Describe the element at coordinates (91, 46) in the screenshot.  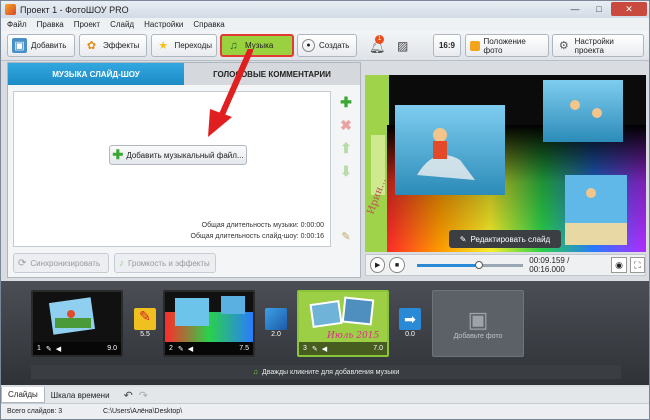
I see `palette-icon: ✿` at that location.